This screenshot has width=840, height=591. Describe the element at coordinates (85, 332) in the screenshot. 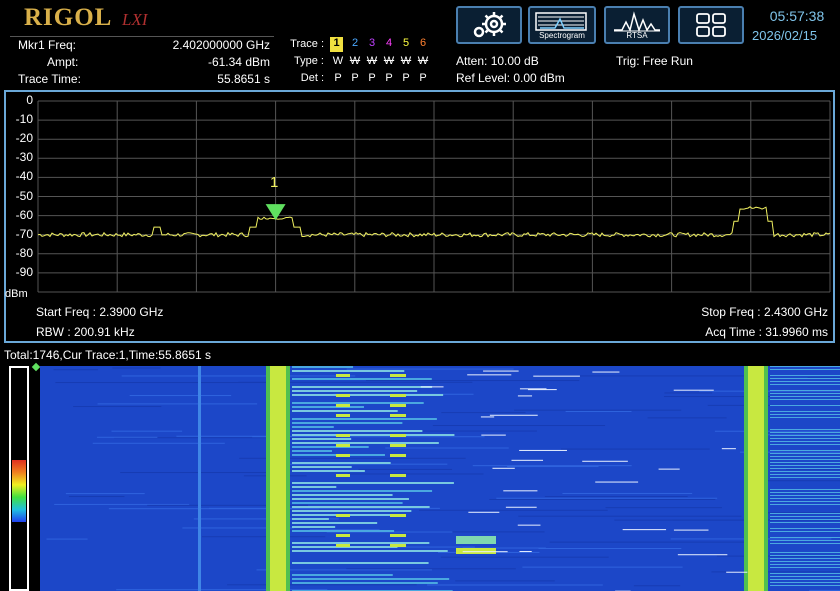

I see `rbw-readout: RBW : 200.91 kHz` at that location.